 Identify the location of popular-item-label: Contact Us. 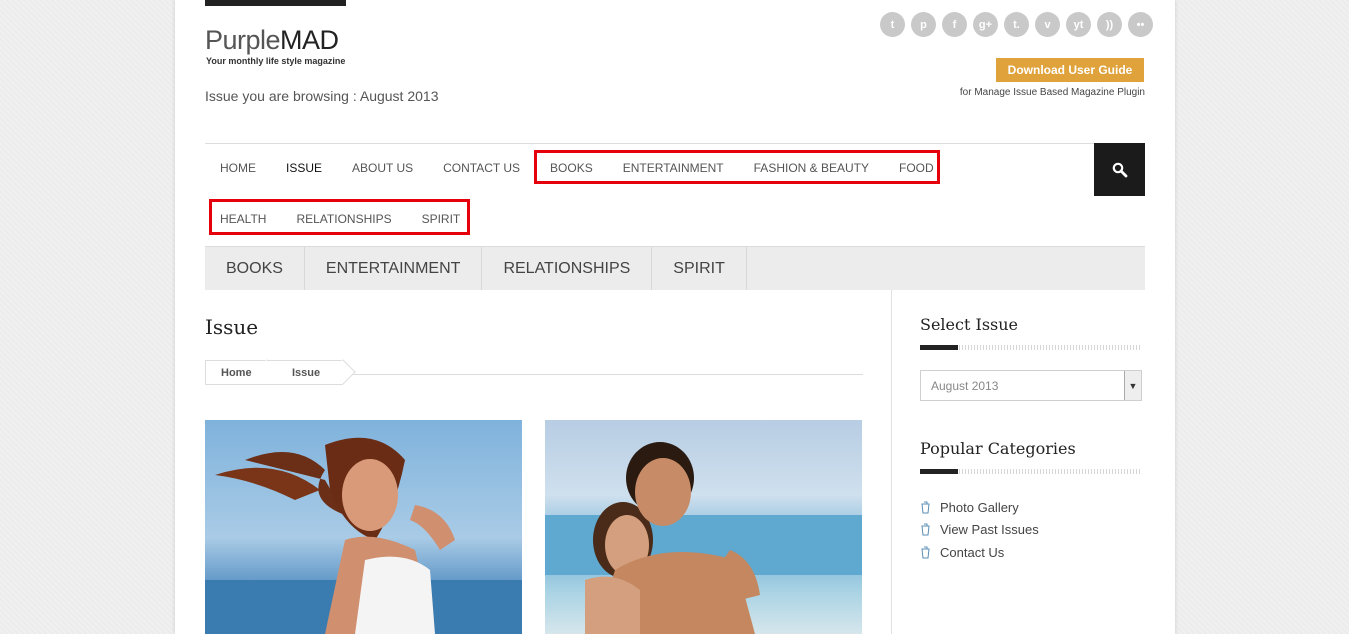
(972, 552).